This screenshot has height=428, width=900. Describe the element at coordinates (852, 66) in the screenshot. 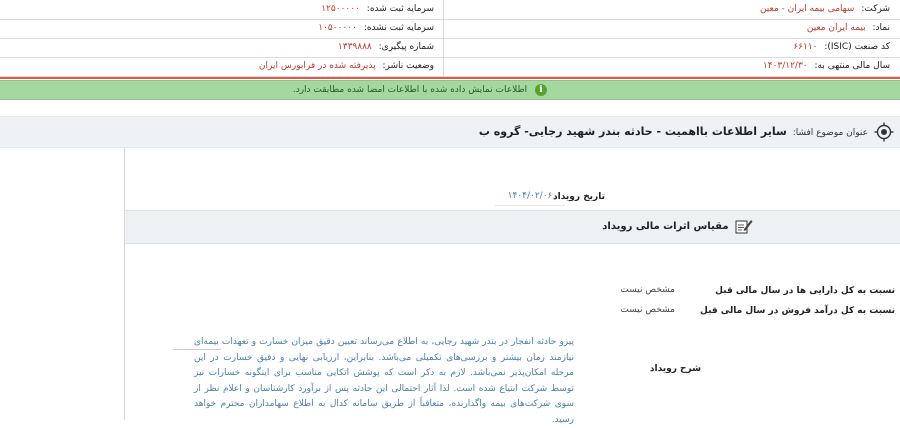

I see `fiscal-year-label: سال مالی منتهی به:` at that location.